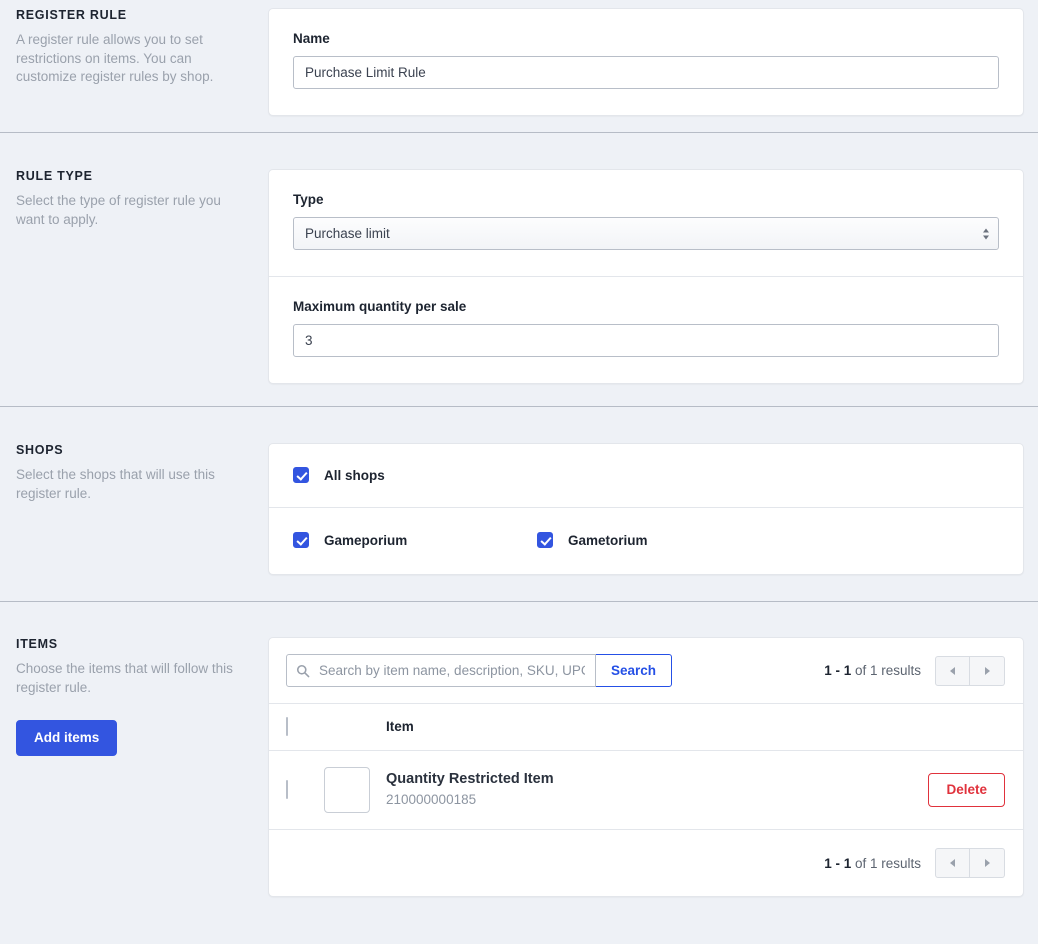 The width and height of the screenshot is (1038, 944). What do you see at coordinates (287, 789) in the screenshot?
I see `row-checkbox` at bounding box center [287, 789].